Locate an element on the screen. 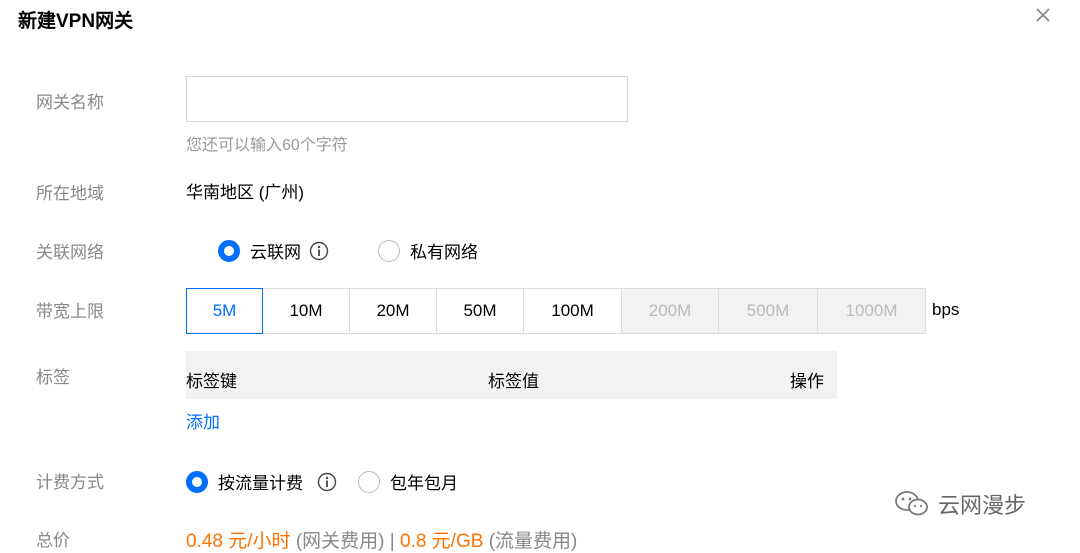 The height and width of the screenshot is (553, 1080). add-tag-link: 添加 is located at coordinates (203, 420).